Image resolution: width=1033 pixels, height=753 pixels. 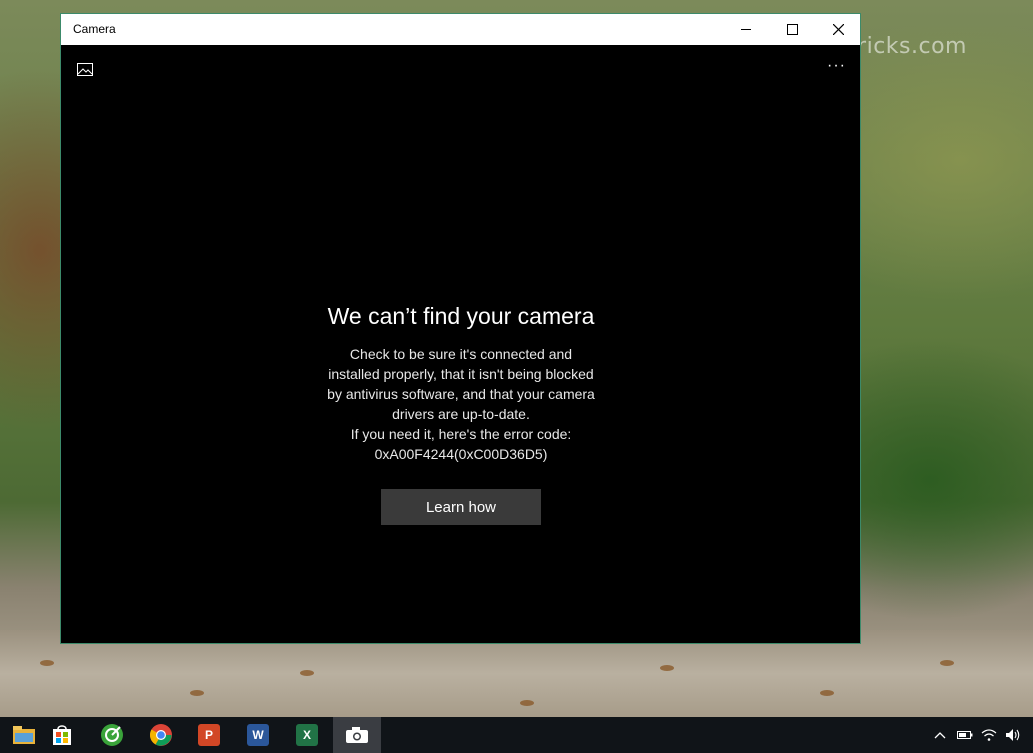 I want to click on taskbar-app-green, so click(x=112, y=735).